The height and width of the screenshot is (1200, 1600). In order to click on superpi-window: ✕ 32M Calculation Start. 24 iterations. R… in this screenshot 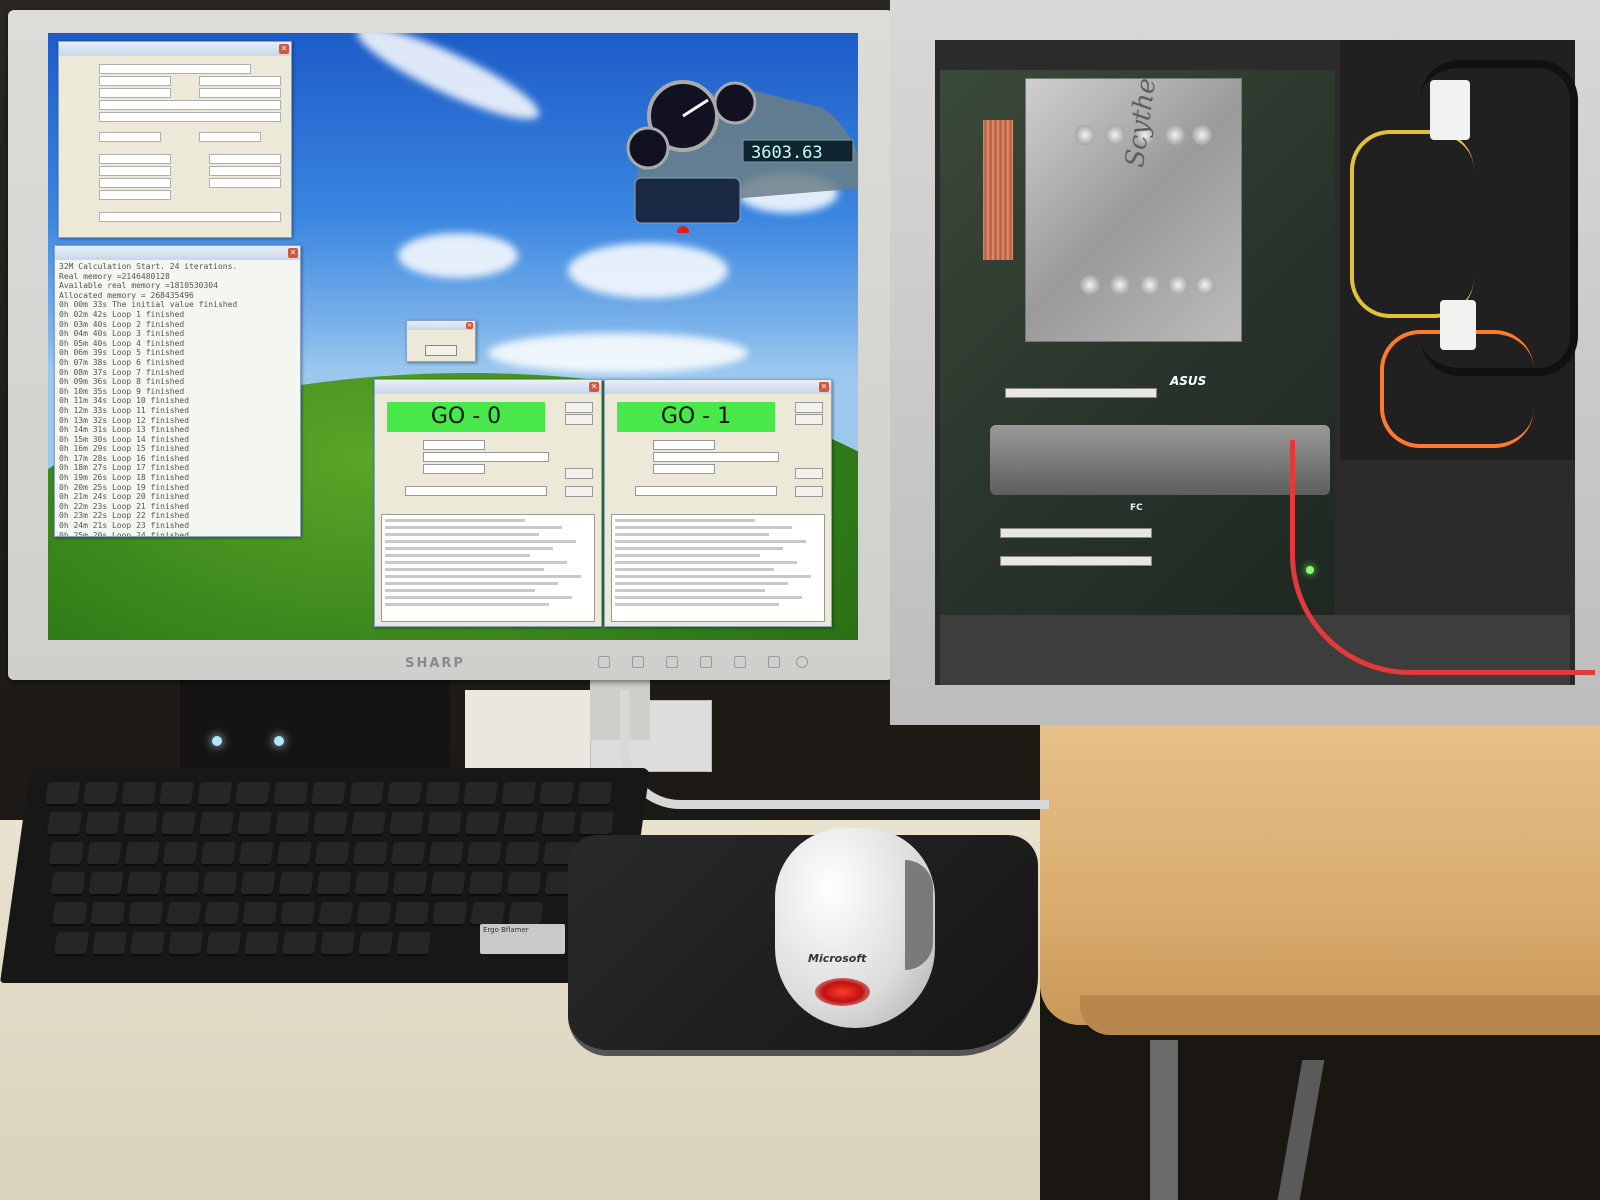, I will do `click(177, 391)`.